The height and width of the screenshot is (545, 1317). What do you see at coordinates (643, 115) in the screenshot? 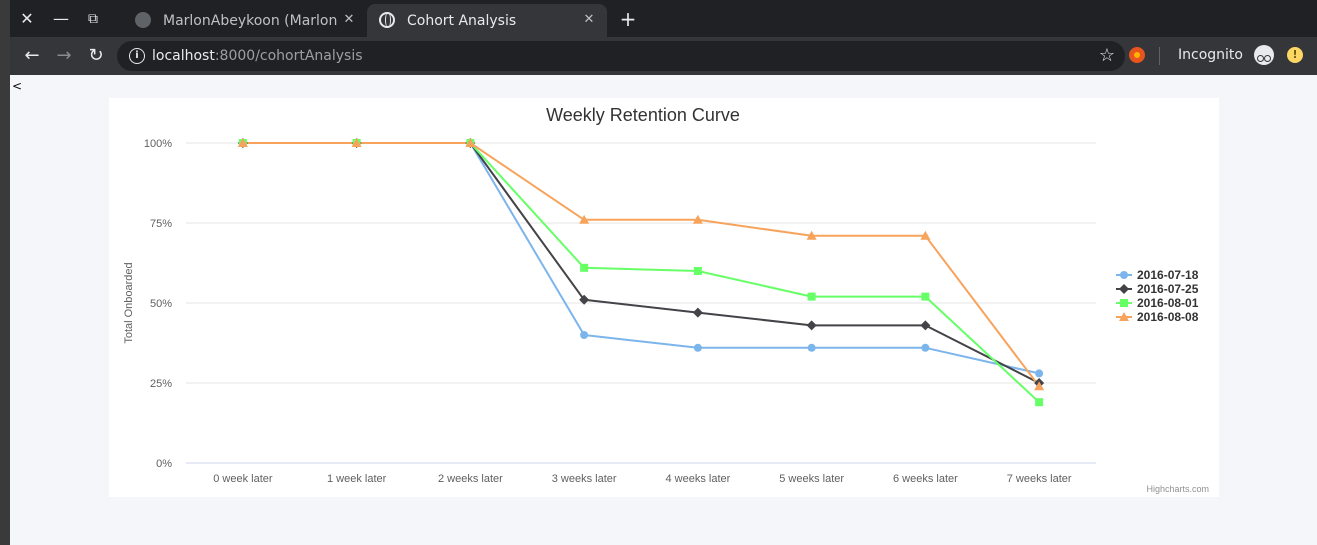
I see `chart-title: Weekly Retention Curve` at bounding box center [643, 115].